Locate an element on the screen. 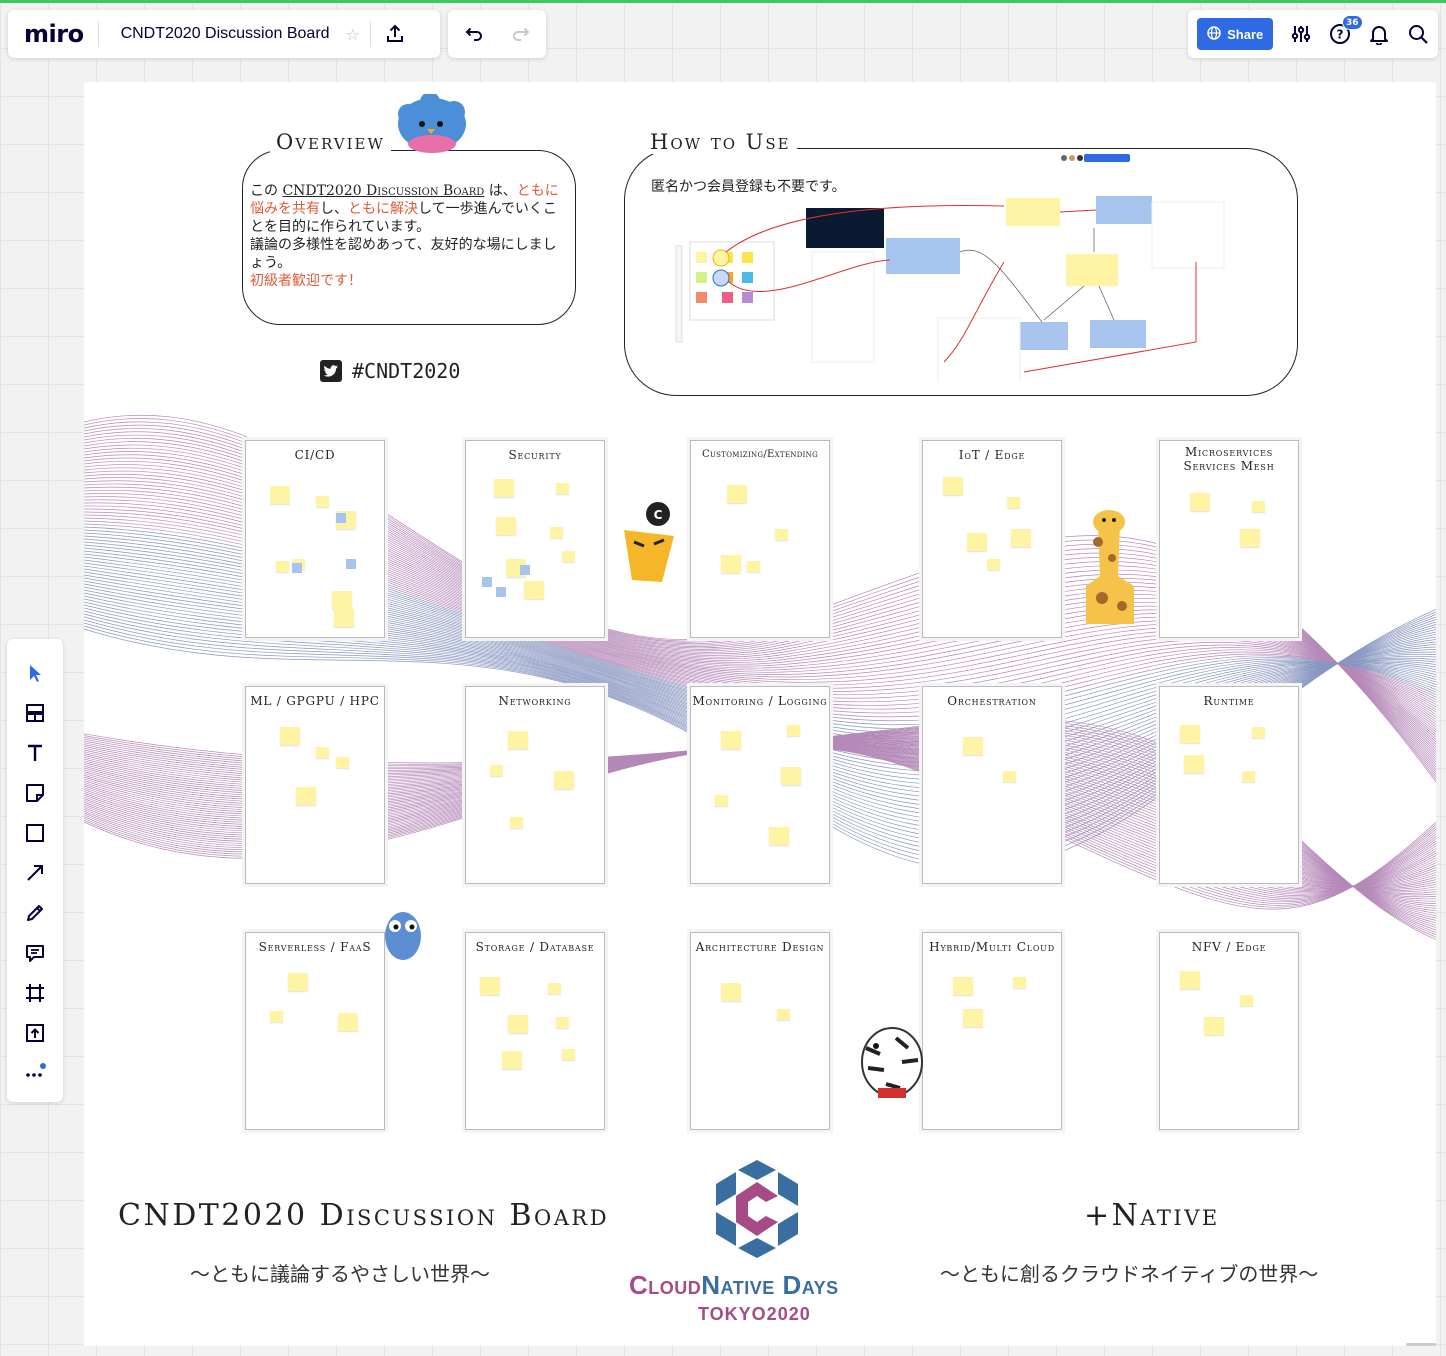  share-button: Share is located at coordinates (1235, 34).